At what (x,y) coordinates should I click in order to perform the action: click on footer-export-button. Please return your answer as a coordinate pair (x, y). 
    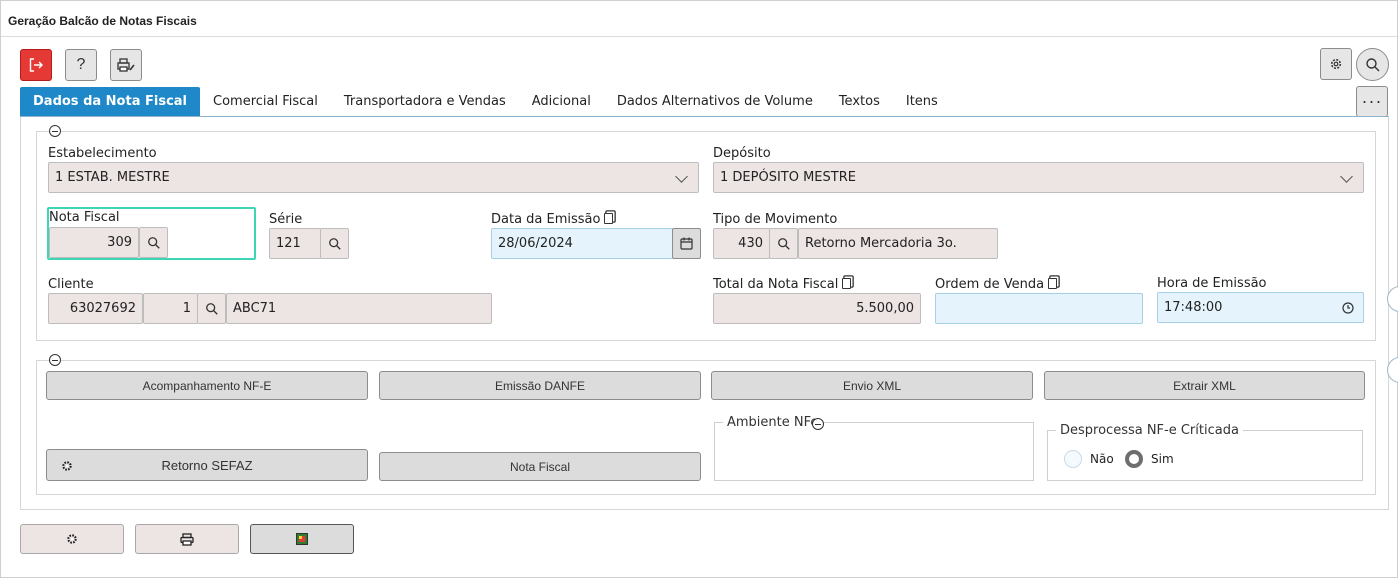
    Looking at the image, I should click on (302, 539).